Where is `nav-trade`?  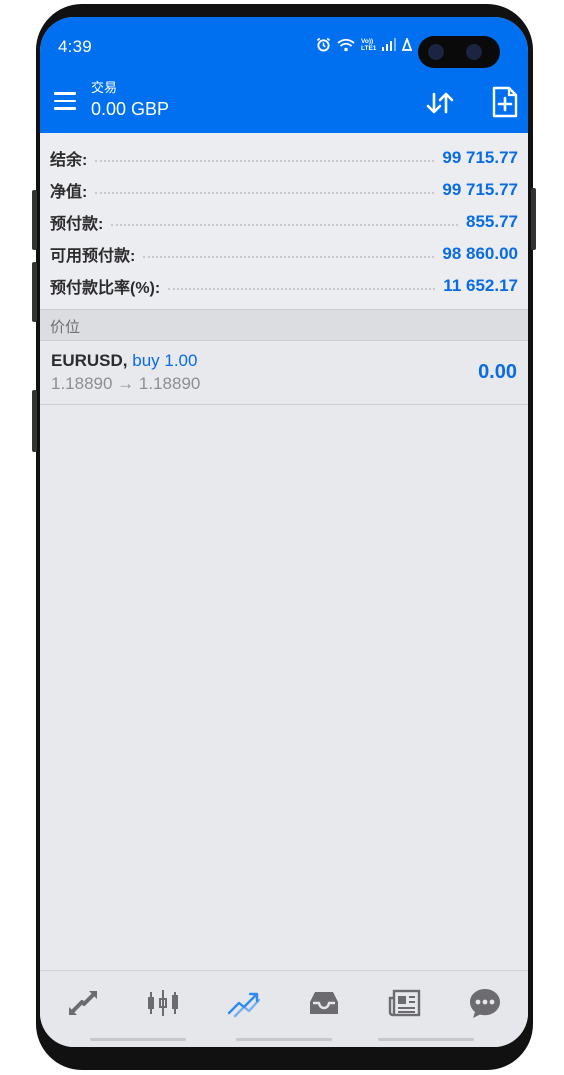
nav-trade is located at coordinates (244, 1003).